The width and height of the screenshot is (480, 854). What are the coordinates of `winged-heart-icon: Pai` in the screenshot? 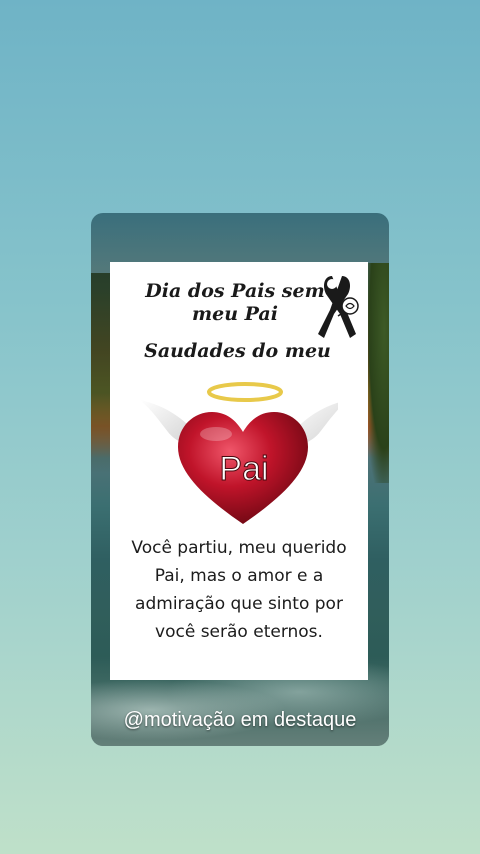 It's located at (239, 453).